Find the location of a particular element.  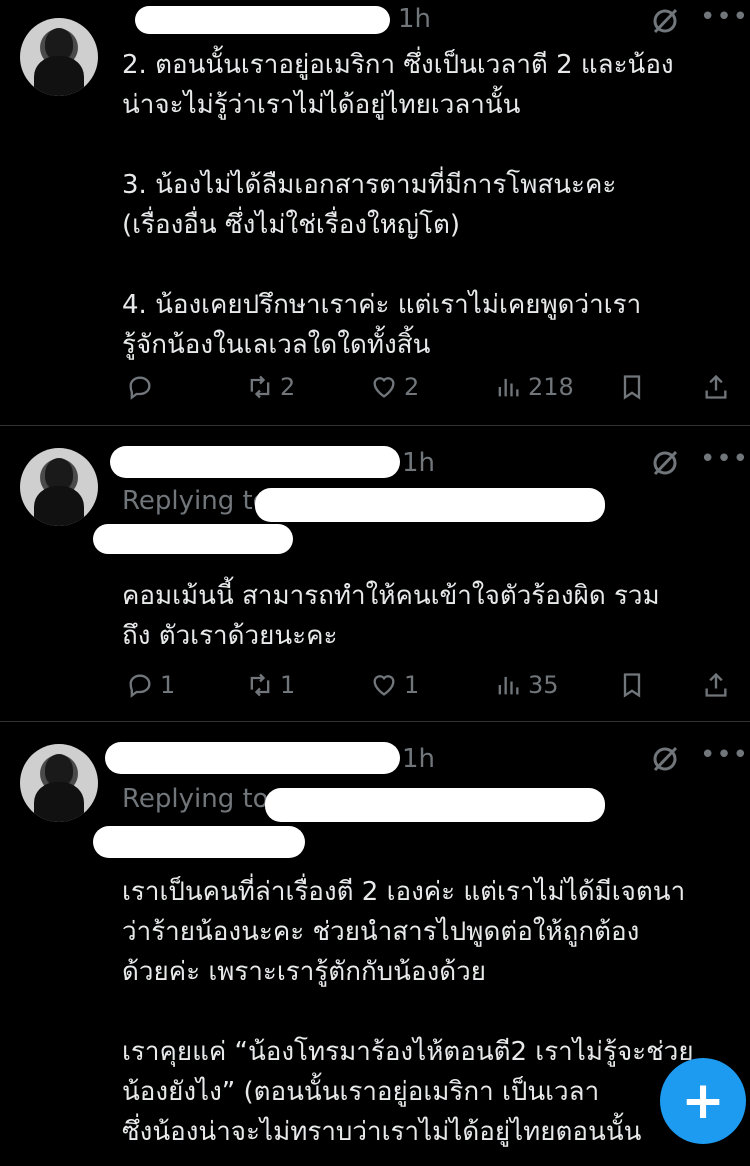

like-button: 2 is located at coordinates (394, 387).